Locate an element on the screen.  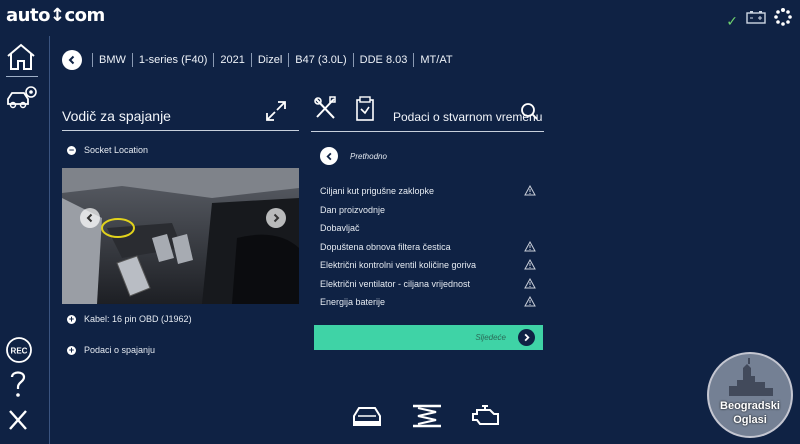
search-button is located at coordinates (529, 114).